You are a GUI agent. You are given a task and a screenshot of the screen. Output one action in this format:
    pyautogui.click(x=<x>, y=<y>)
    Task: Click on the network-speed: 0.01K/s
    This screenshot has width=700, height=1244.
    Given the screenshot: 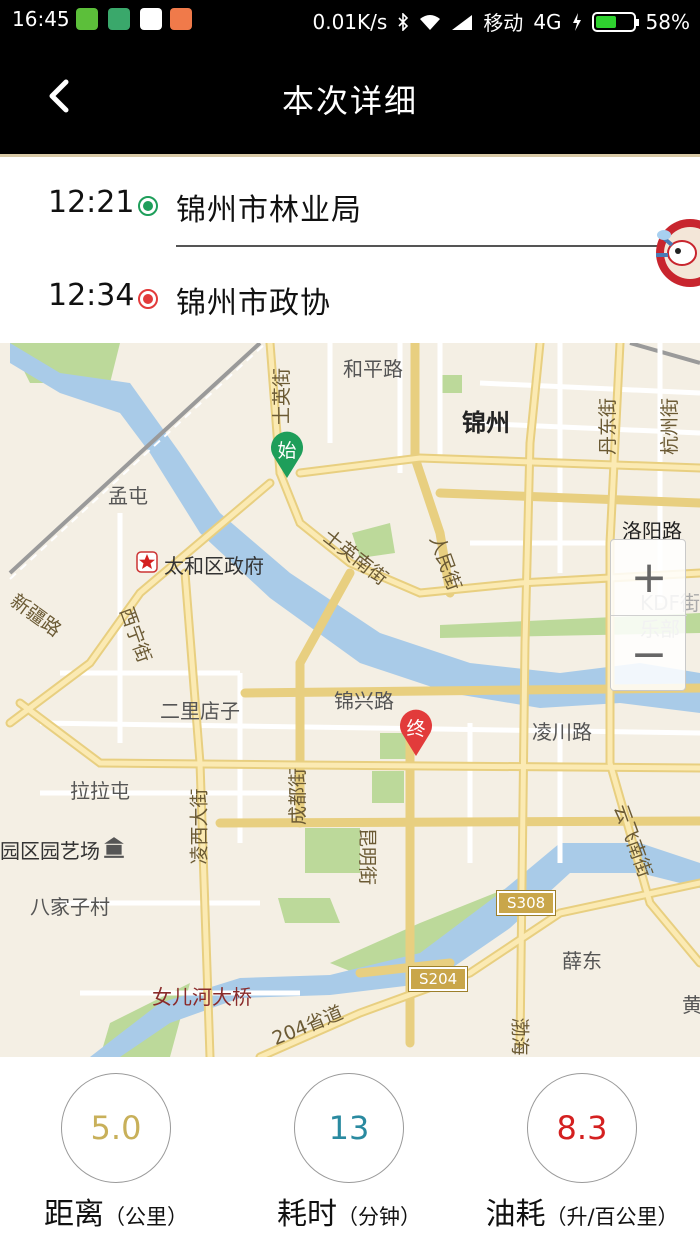 What is the action you would take?
    pyautogui.click(x=350, y=21)
    